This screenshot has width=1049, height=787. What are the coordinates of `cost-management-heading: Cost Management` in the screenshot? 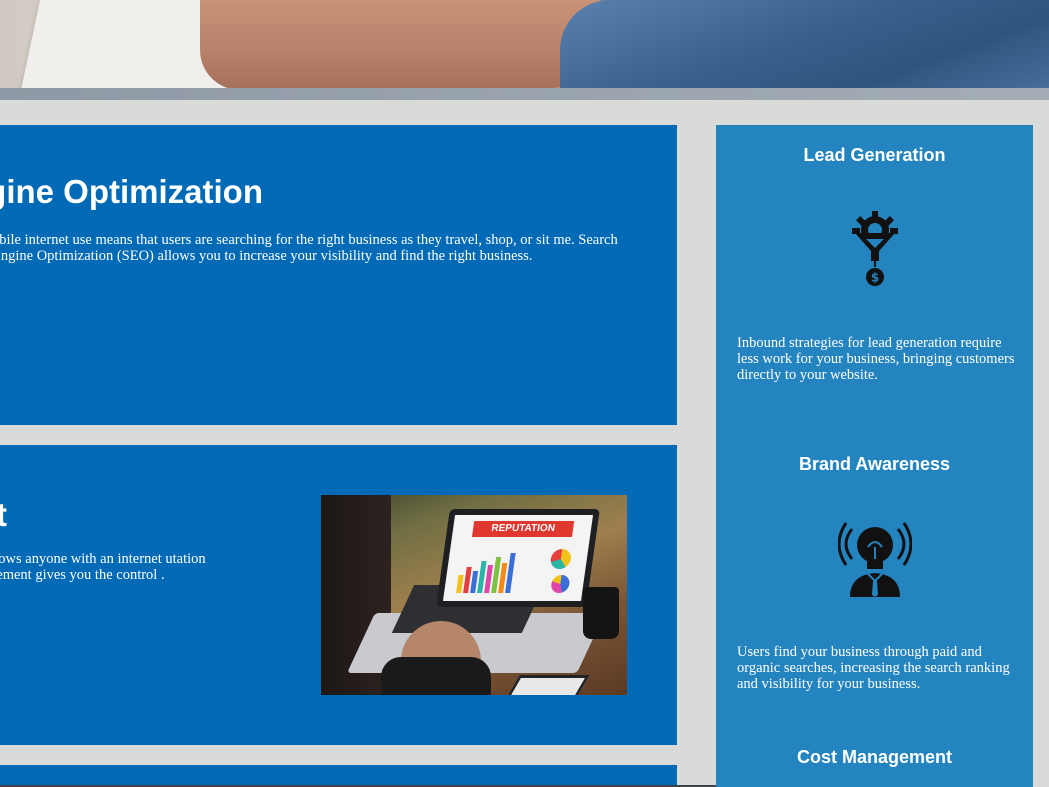 It's located at (874, 757).